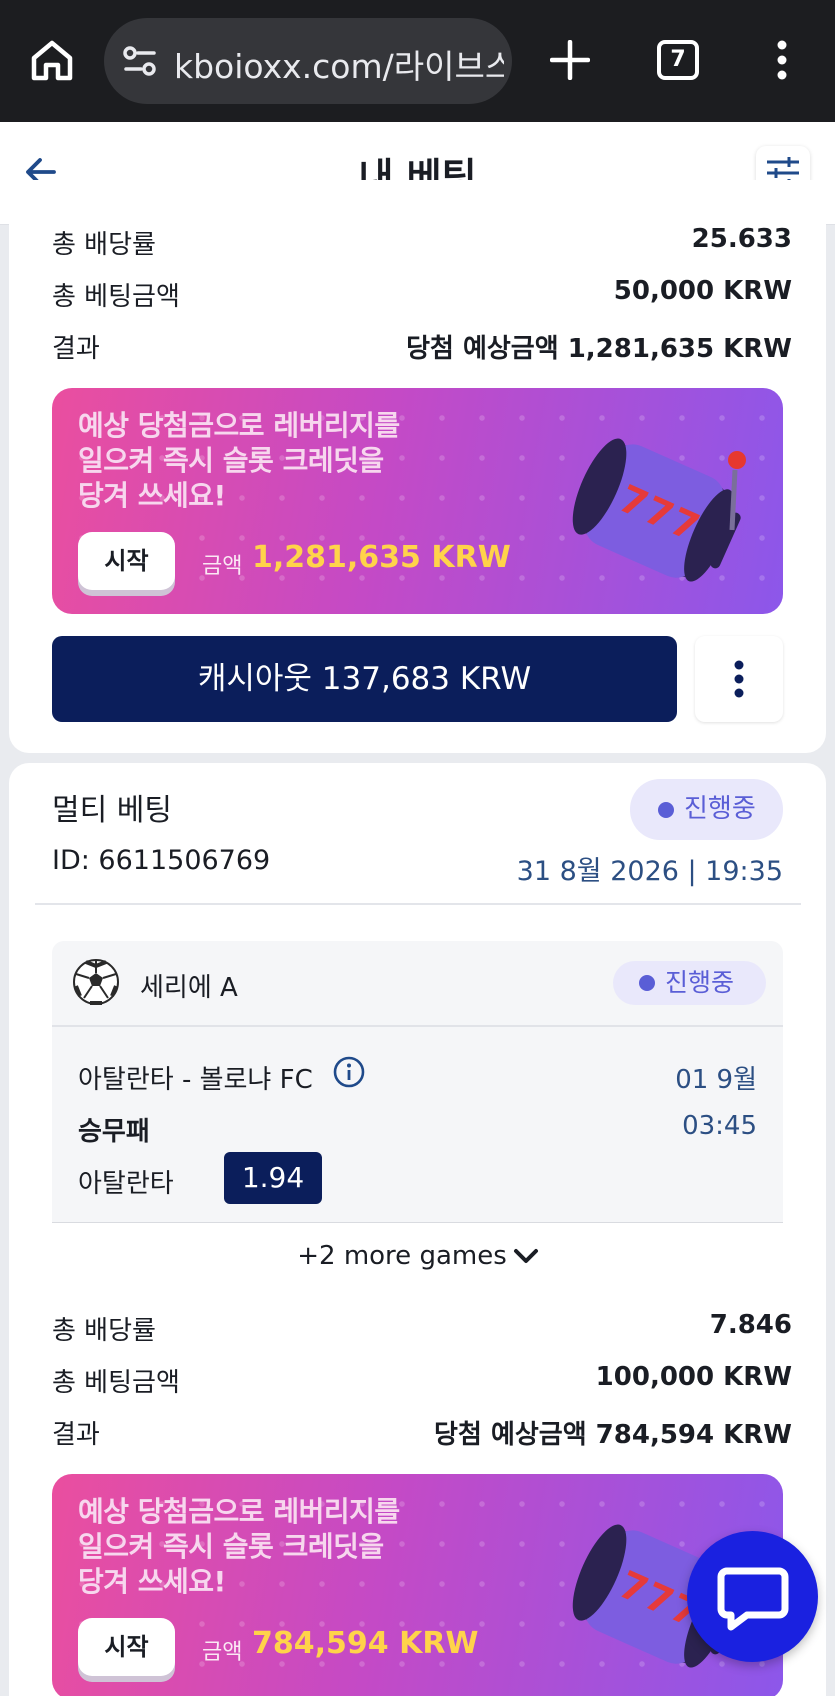 The width and height of the screenshot is (835, 1696). I want to click on match-date: 01 9월, so click(716, 1080).